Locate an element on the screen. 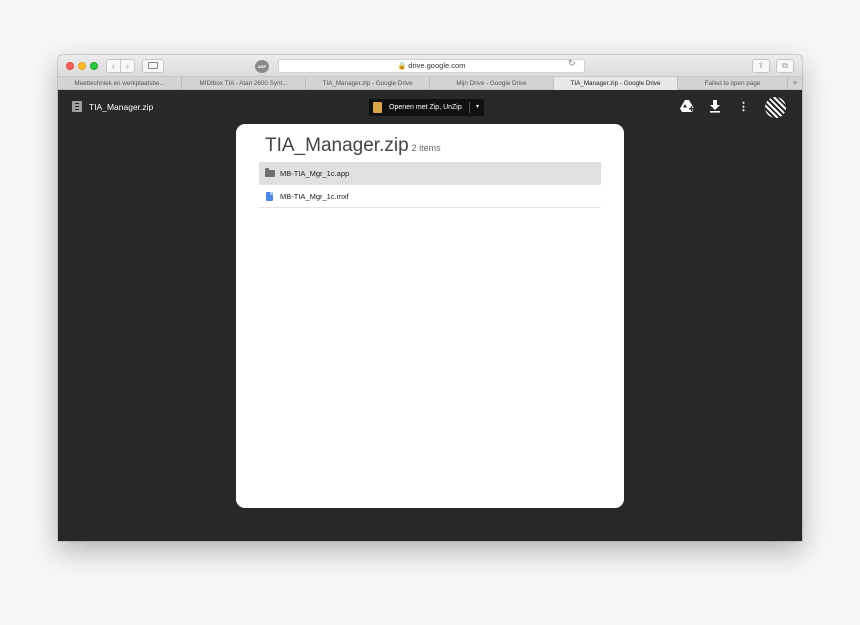 Image resolution: width=860 pixels, height=625 pixels. title-bar: ‹ › ABP 🔒 drive.google.com ↻ ⇪ ⧉ is located at coordinates (430, 66).